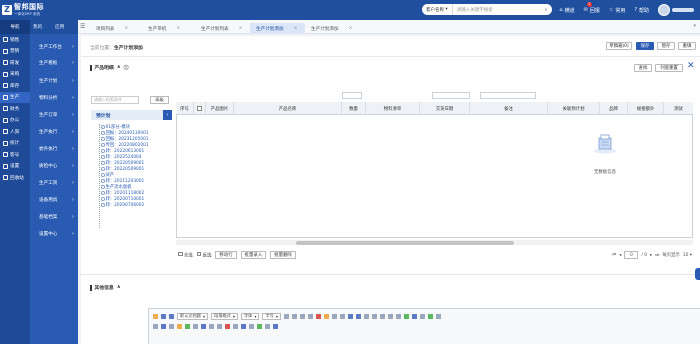 This screenshot has height=344, width=700. Describe the element at coordinates (15, 167) in the screenshot. I see `rail-item-settings: 设置` at that location.